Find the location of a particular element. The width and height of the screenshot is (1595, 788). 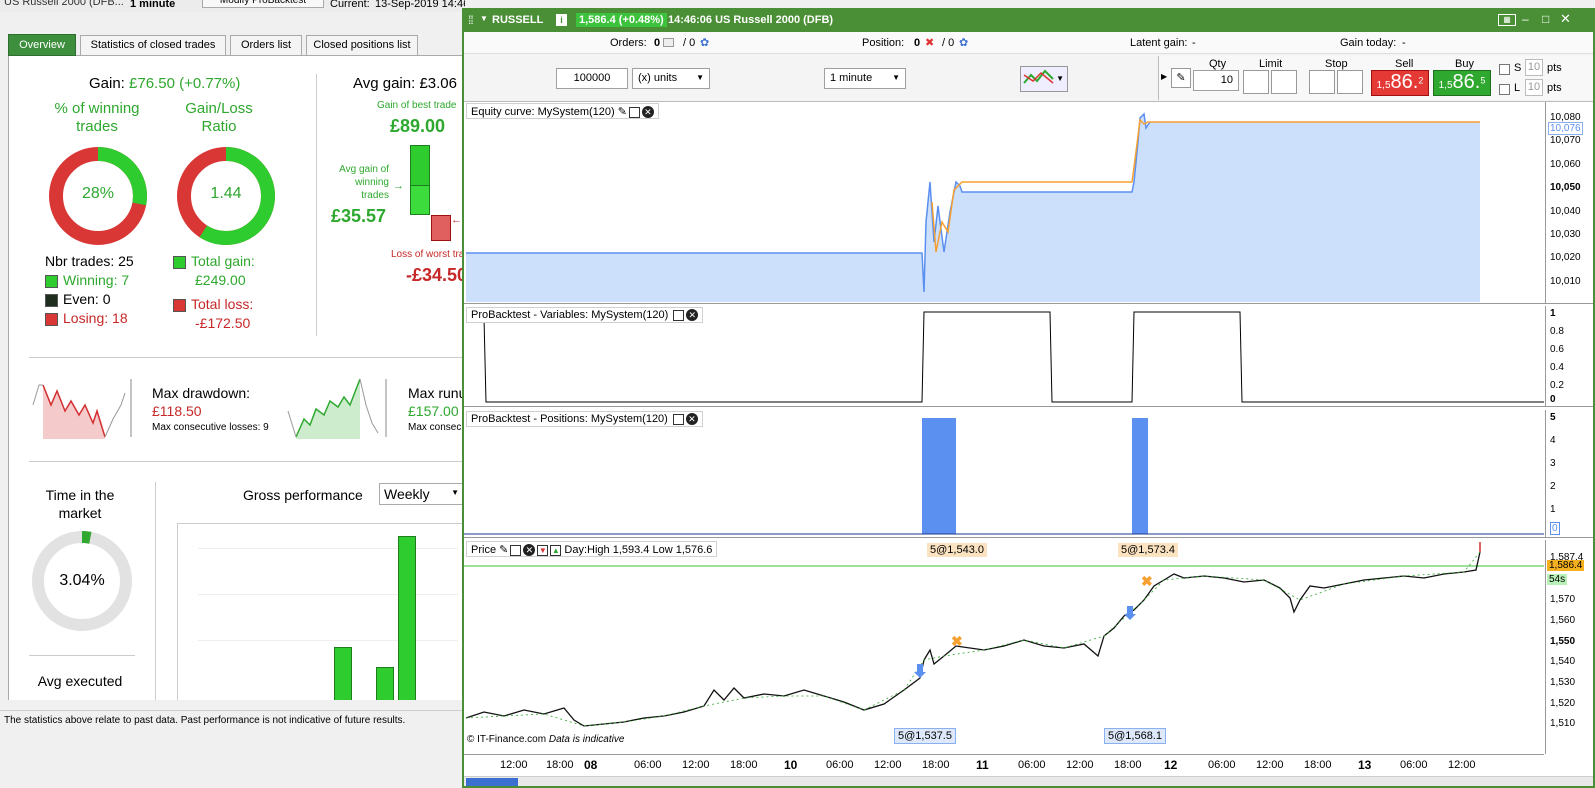

limit-sell-icon is located at coordinates (1284, 82).